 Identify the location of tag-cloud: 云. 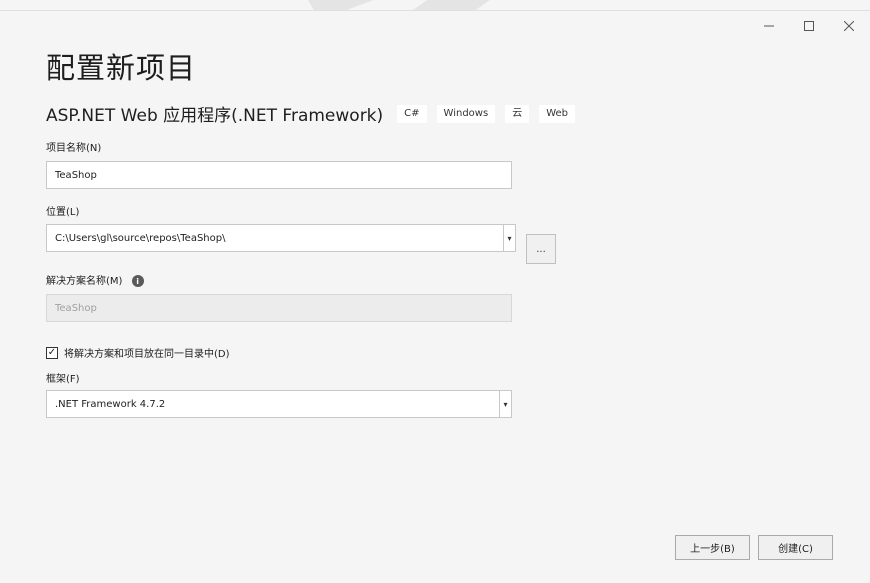
(517, 113).